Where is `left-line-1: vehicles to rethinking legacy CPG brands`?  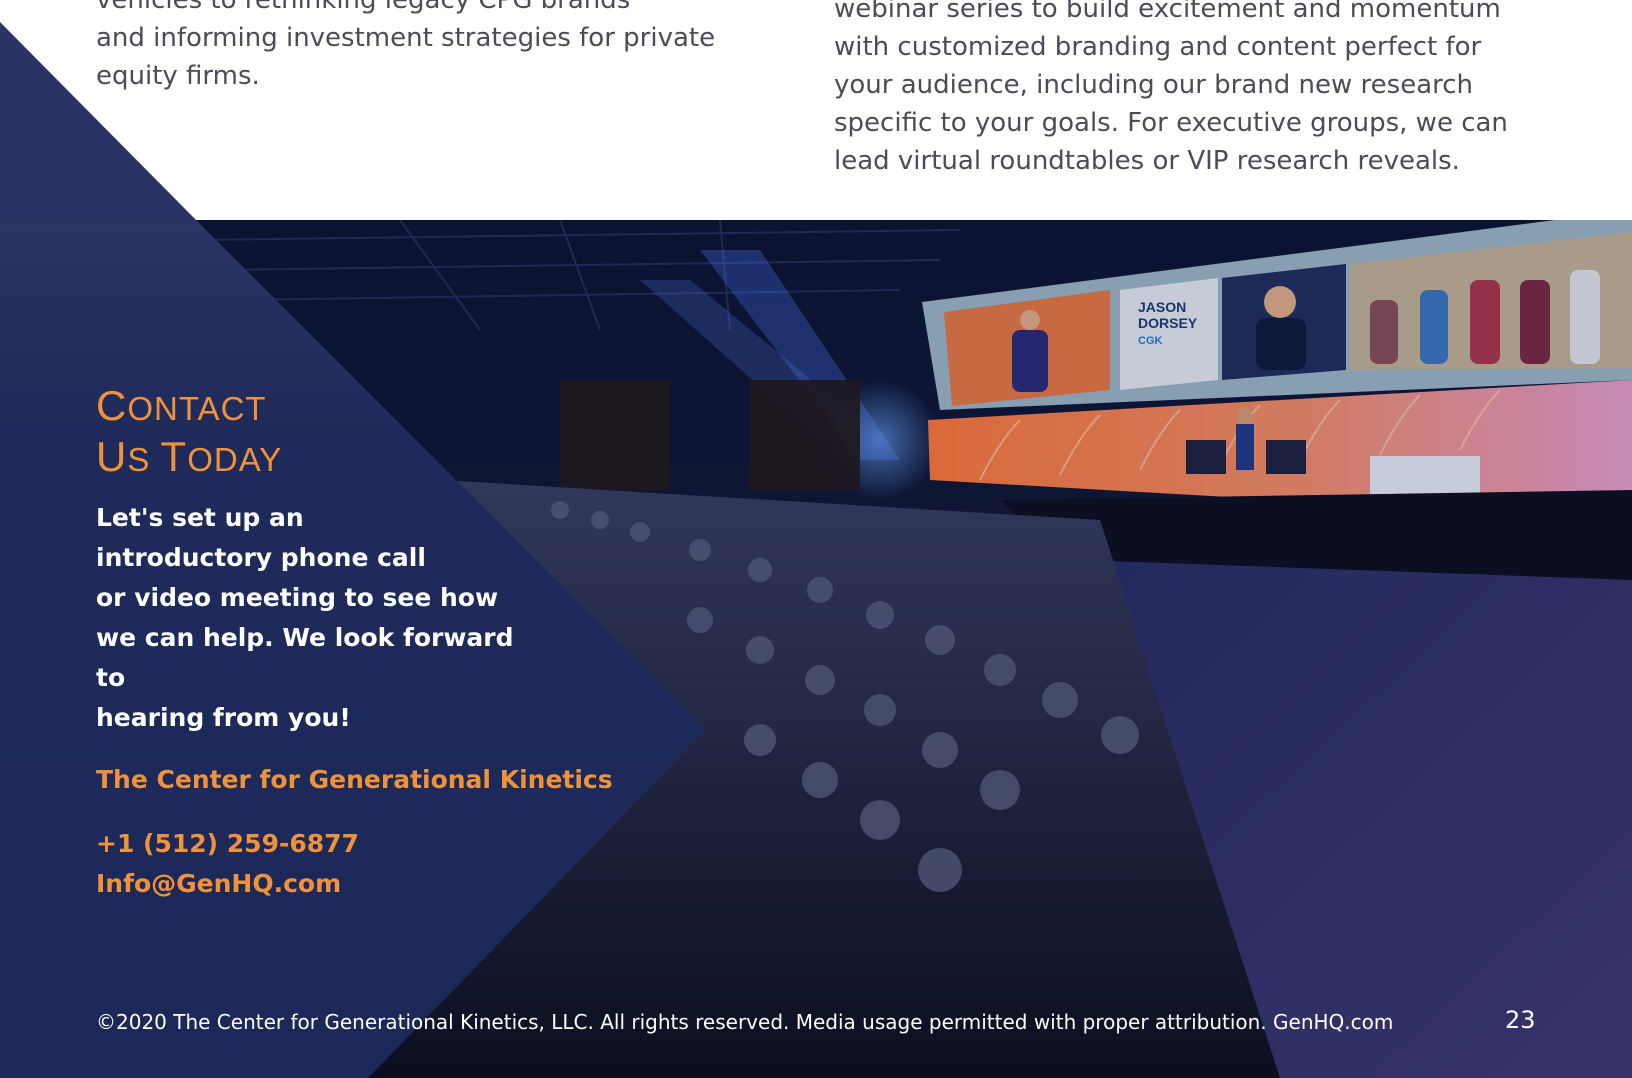
left-line-1: vehicles to rethinking legacy CPG brands is located at coordinates (363, 7).